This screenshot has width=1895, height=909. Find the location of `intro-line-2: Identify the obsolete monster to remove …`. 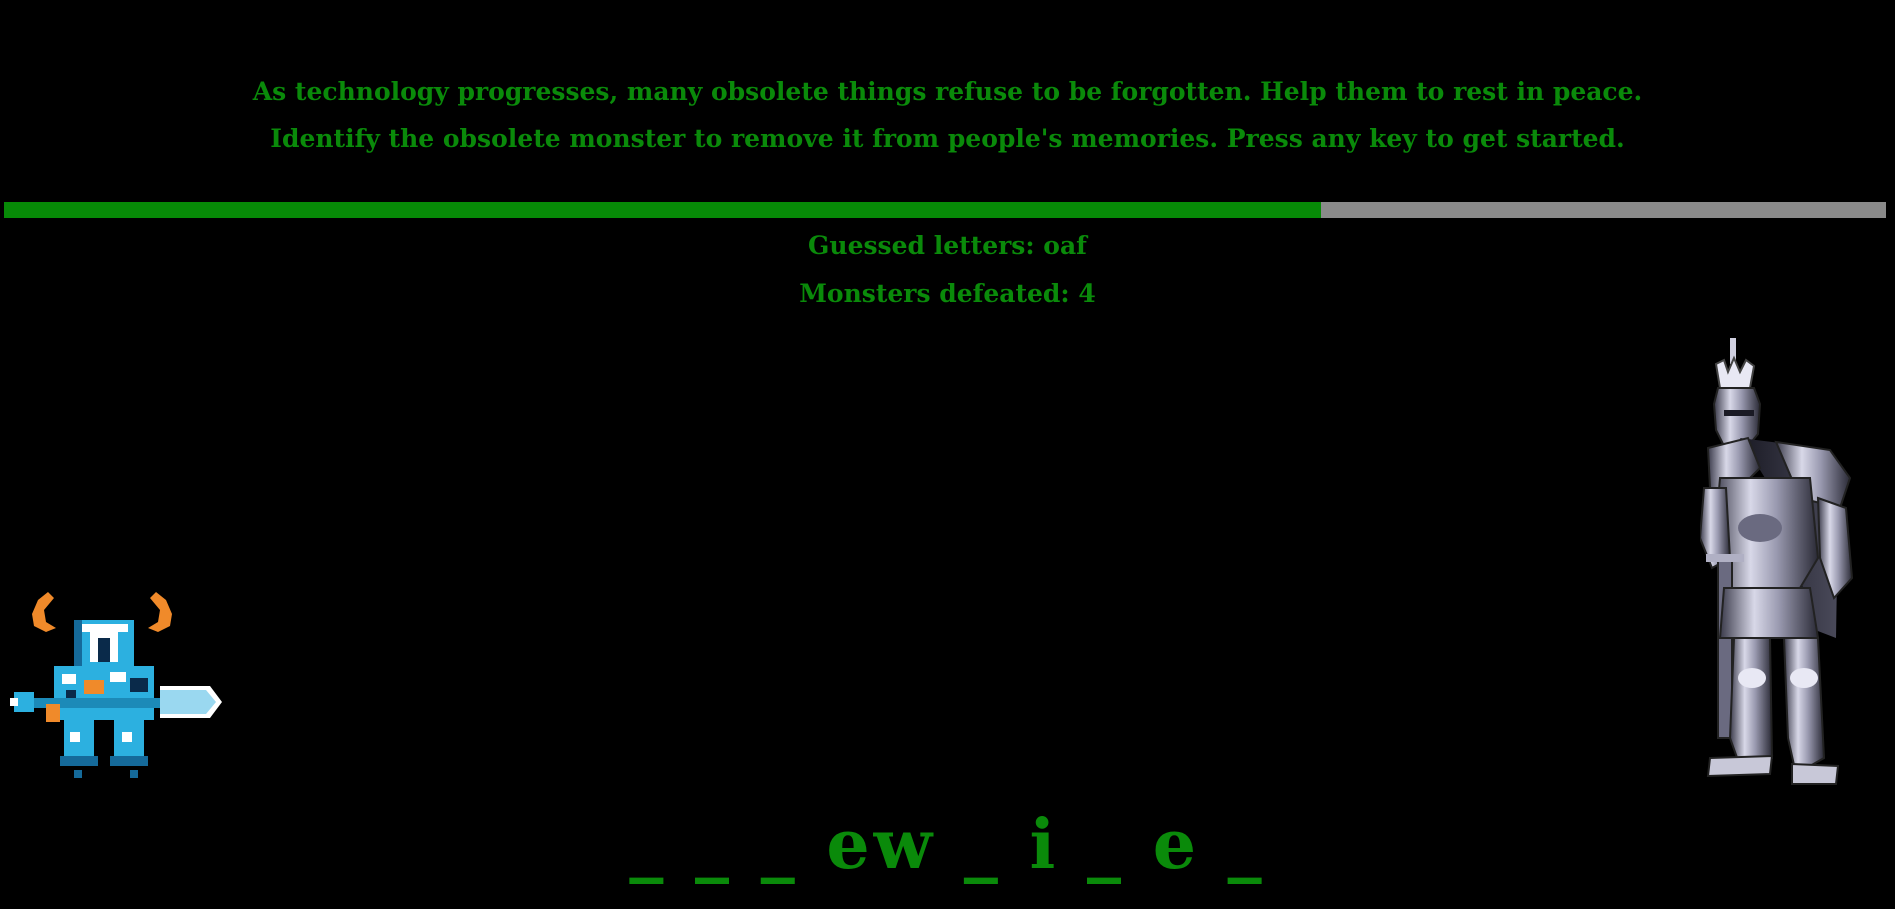

intro-line-2: Identify the obsolete monster to remove … is located at coordinates (947, 138).